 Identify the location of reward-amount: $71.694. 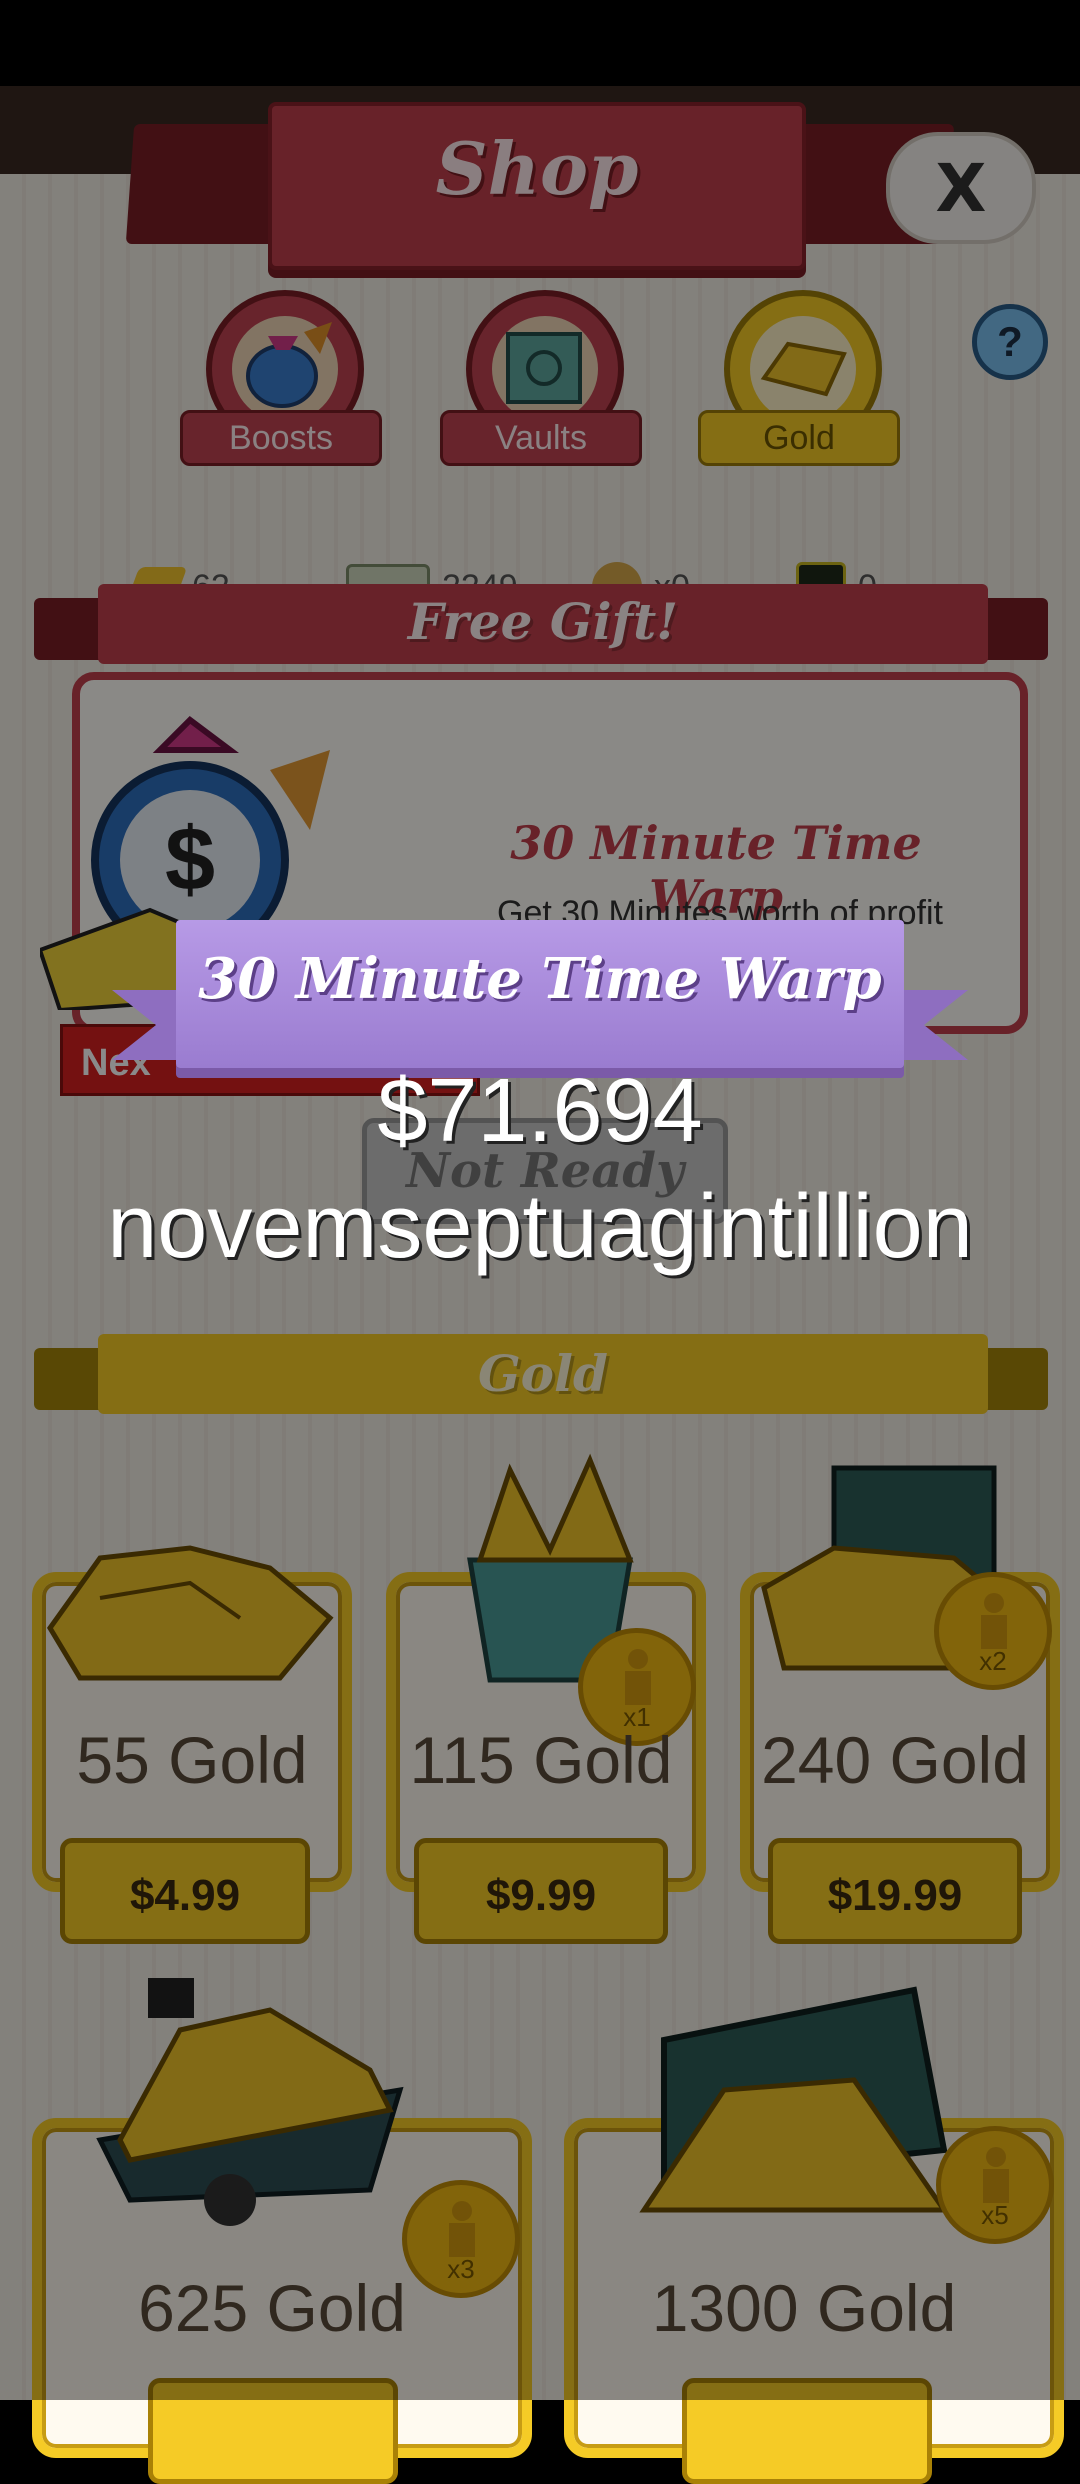
(540, 1111).